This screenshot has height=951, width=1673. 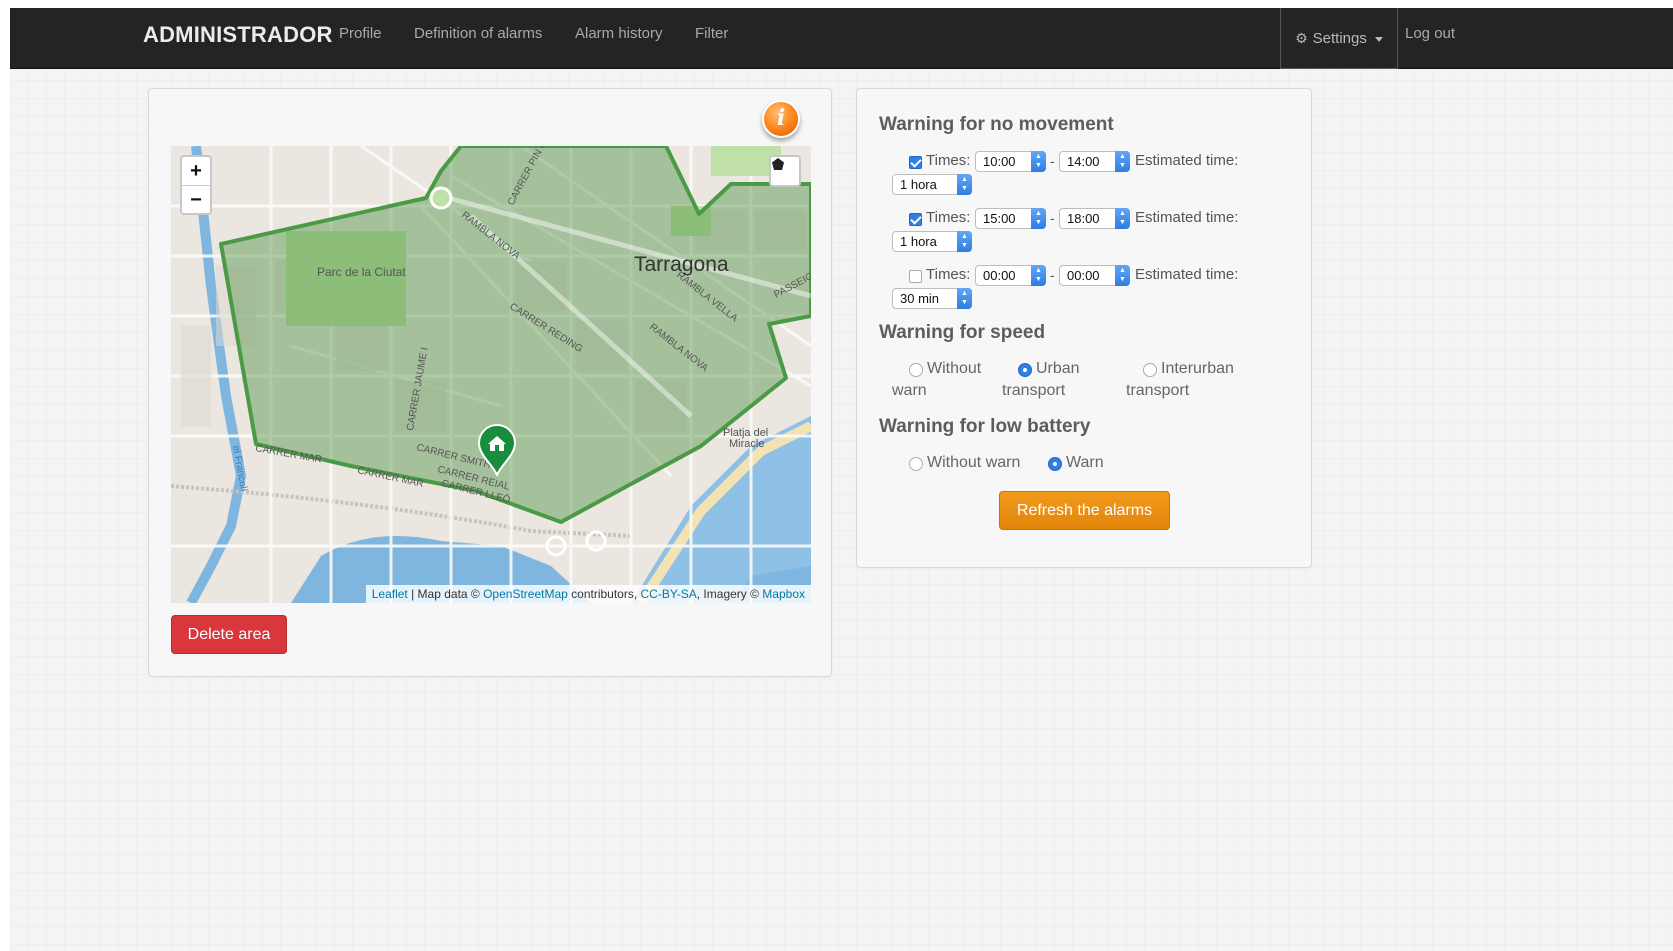 I want to click on mapbox-link: Mapbox, so click(x=783, y=594).